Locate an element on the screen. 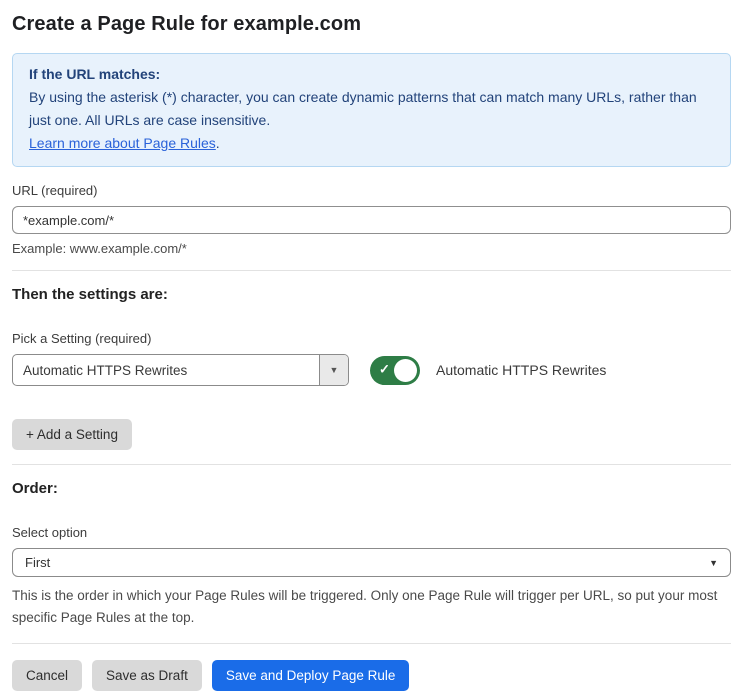 The image size is (743, 691). order-section-heading: Order: is located at coordinates (35, 488).